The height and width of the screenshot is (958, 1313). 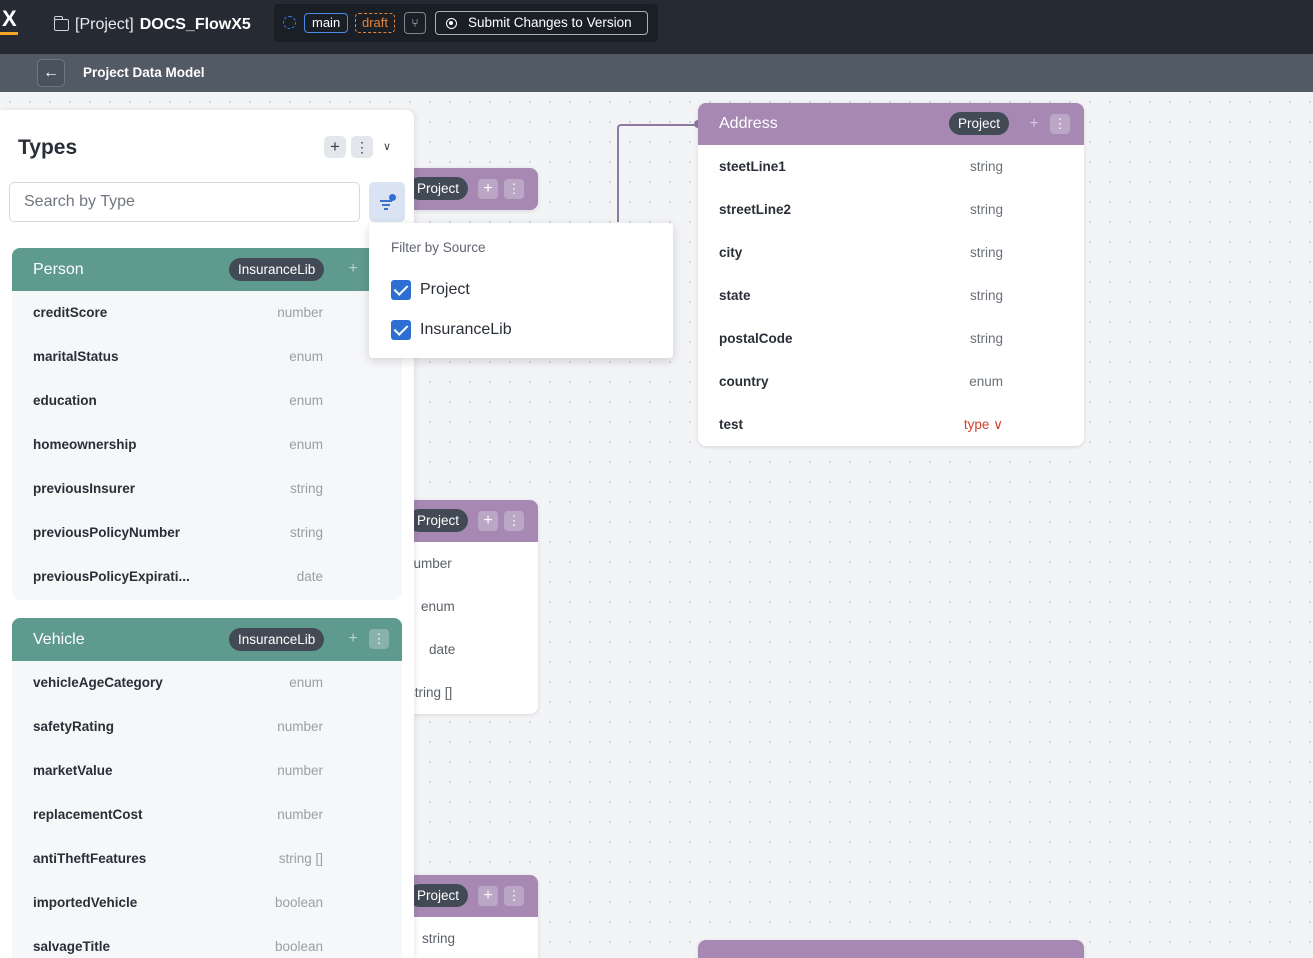 What do you see at coordinates (207, 815) in the screenshot?
I see `field-row: replacementCost number` at bounding box center [207, 815].